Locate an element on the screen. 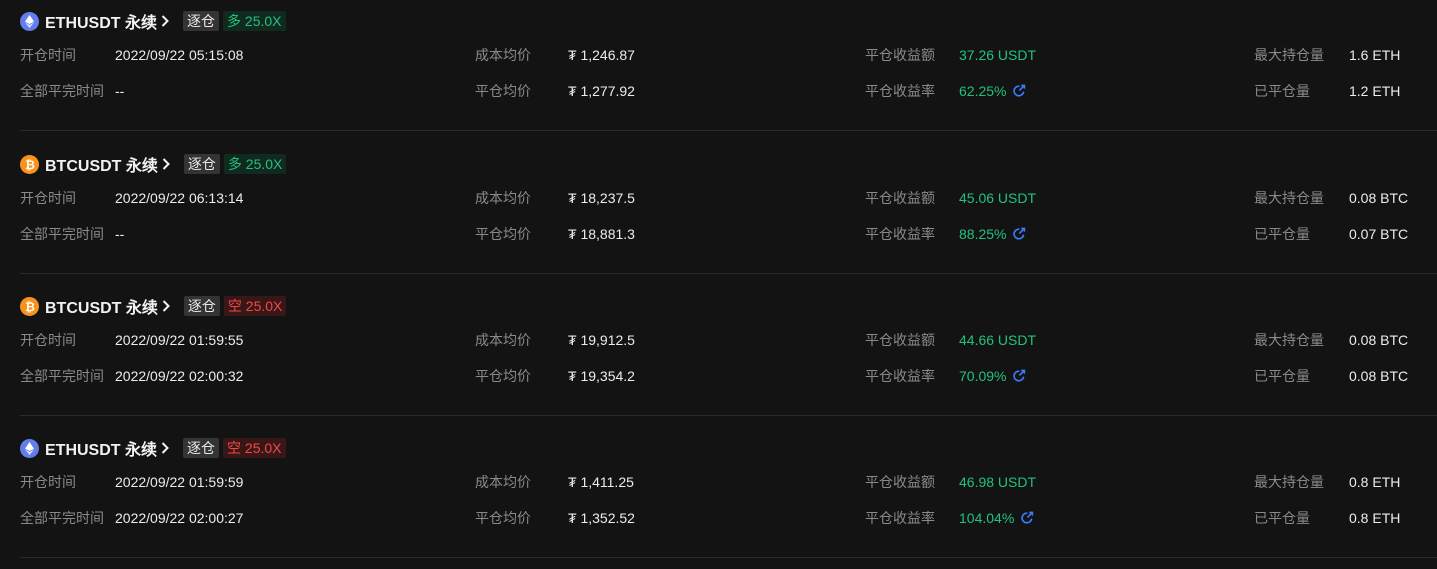 This screenshot has height=569, width=1437. open-time-value: 2022/09/22 01:59:55 is located at coordinates (179, 340).